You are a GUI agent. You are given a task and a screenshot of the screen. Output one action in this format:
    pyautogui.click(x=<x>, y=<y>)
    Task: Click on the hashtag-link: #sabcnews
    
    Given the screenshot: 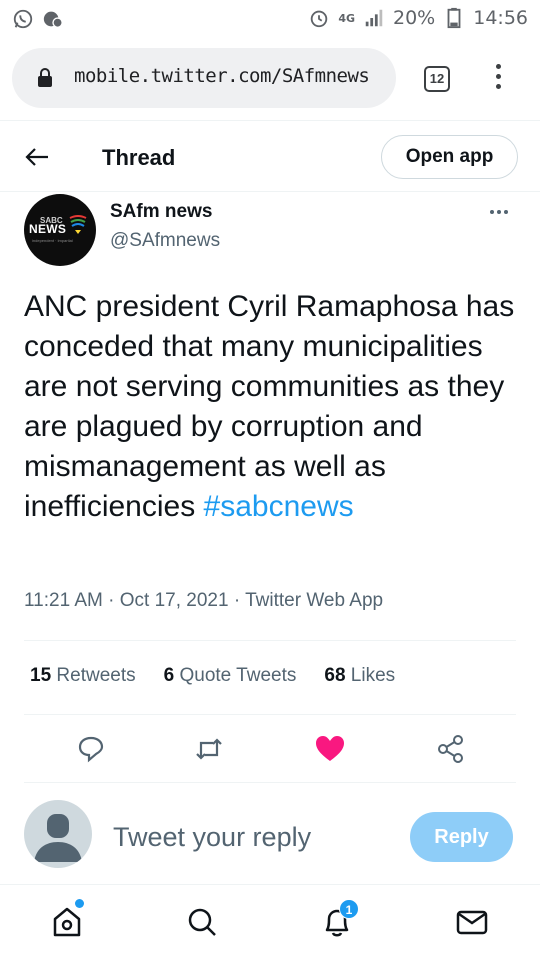 What is the action you would take?
    pyautogui.click(x=279, y=506)
    